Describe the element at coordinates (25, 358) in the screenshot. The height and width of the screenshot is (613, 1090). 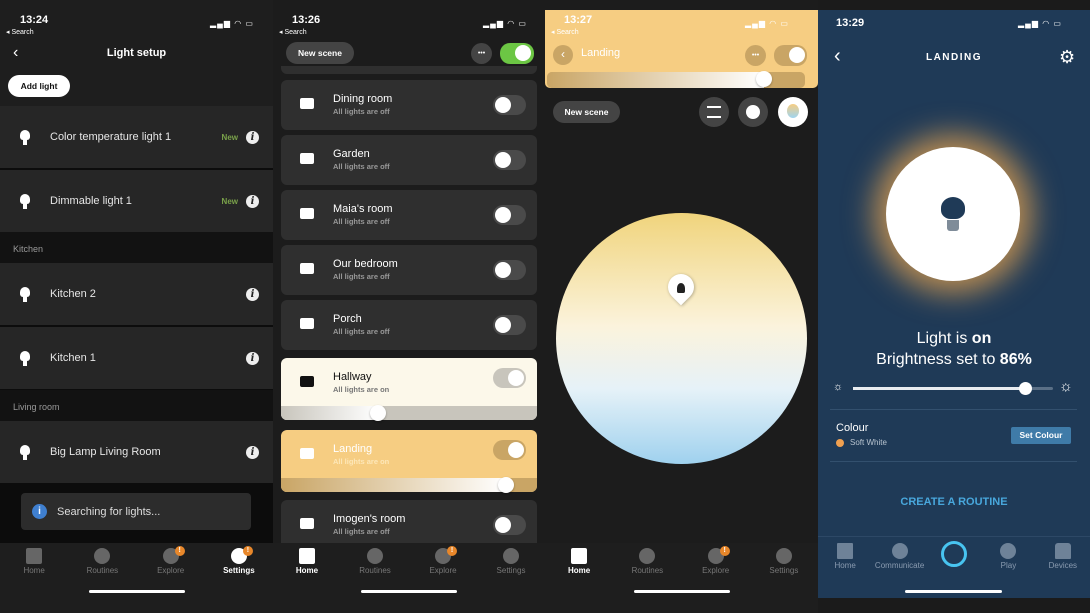
I see `bulb-icon` at that location.